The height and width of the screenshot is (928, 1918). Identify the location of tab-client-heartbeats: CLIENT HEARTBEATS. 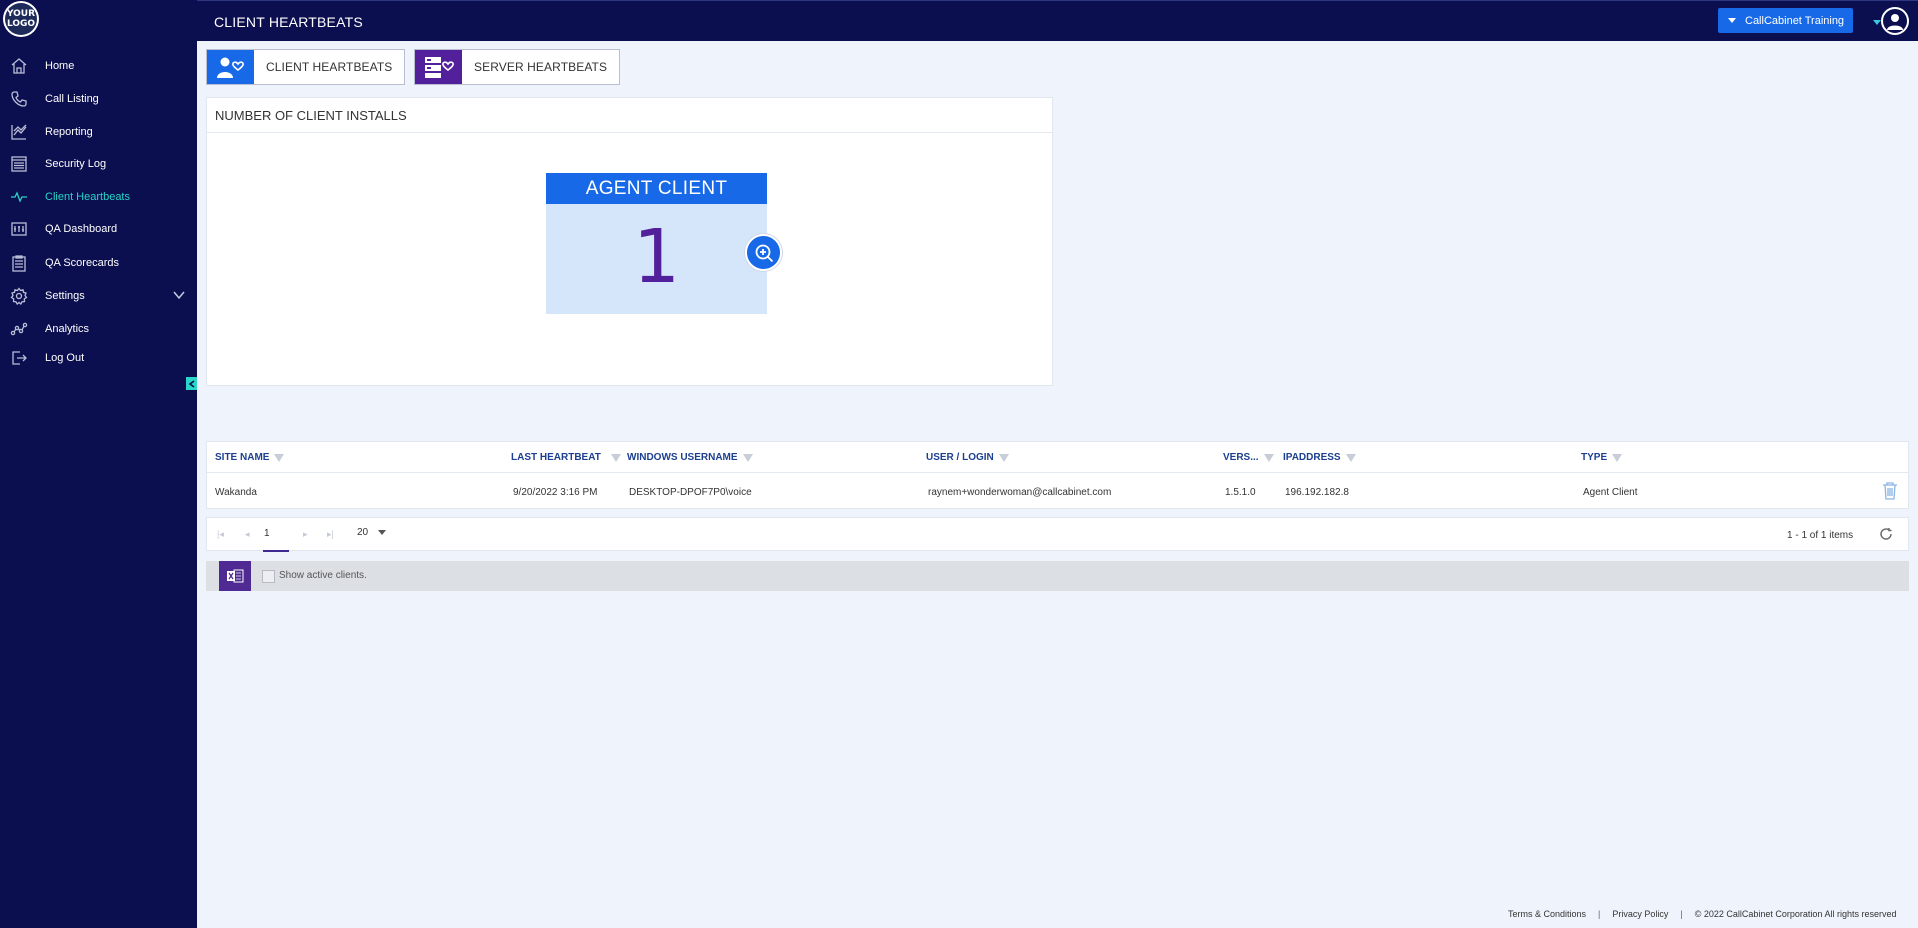
(306, 67).